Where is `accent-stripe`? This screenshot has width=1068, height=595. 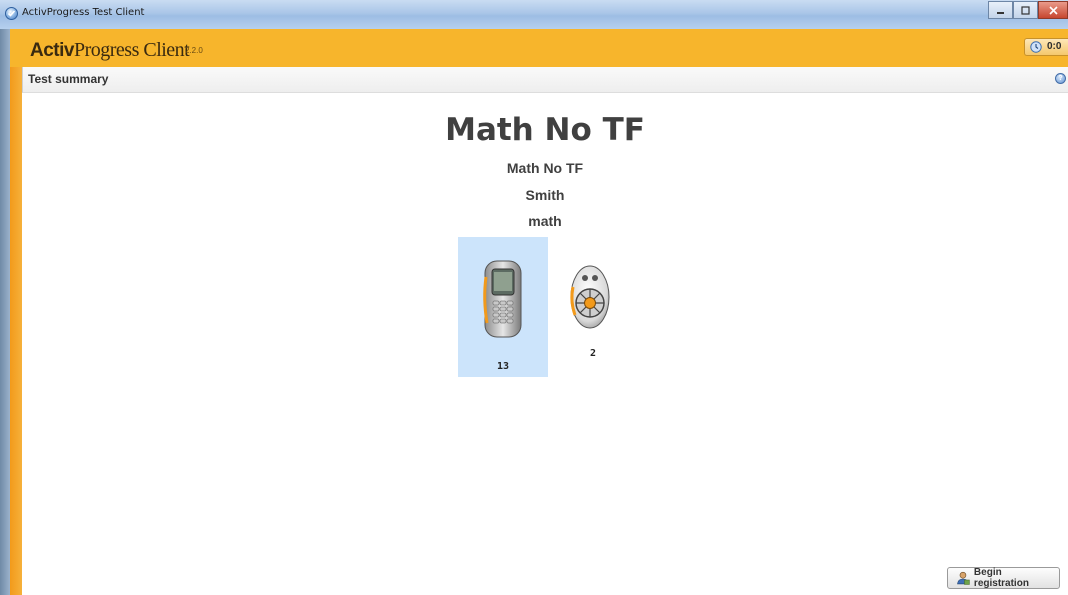 accent-stripe is located at coordinates (16, 331).